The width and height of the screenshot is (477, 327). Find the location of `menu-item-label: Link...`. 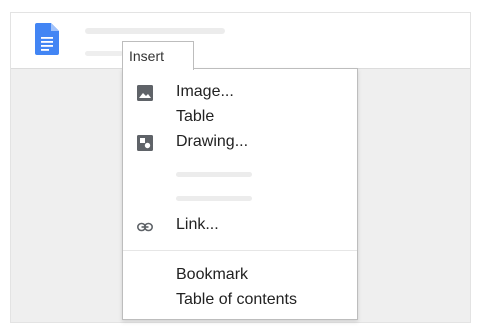

menu-item-label: Link... is located at coordinates (197, 224).